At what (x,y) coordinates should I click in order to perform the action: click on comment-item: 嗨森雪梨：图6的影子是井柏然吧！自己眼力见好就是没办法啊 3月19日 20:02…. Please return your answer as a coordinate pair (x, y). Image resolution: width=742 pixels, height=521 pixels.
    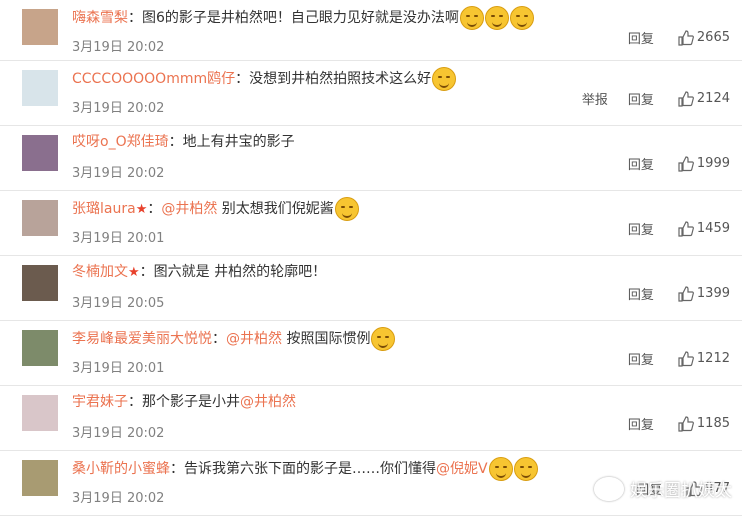
    Looking at the image, I should click on (371, 30).